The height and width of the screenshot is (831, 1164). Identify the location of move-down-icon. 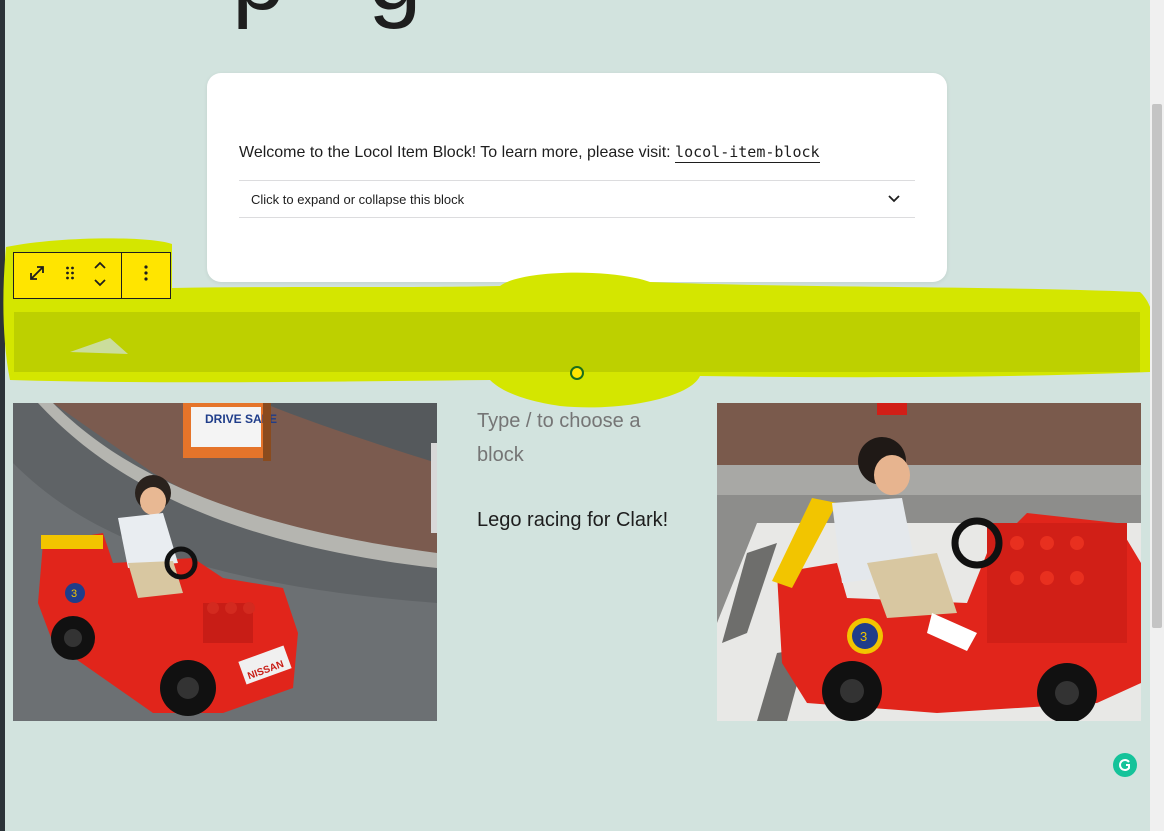
(100, 285).